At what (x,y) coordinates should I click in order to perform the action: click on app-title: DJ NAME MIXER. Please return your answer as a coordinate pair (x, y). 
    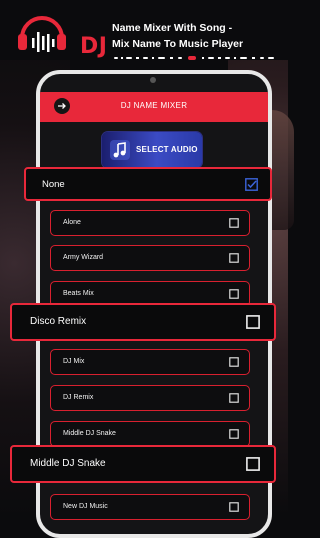
    Looking at the image, I should click on (154, 105).